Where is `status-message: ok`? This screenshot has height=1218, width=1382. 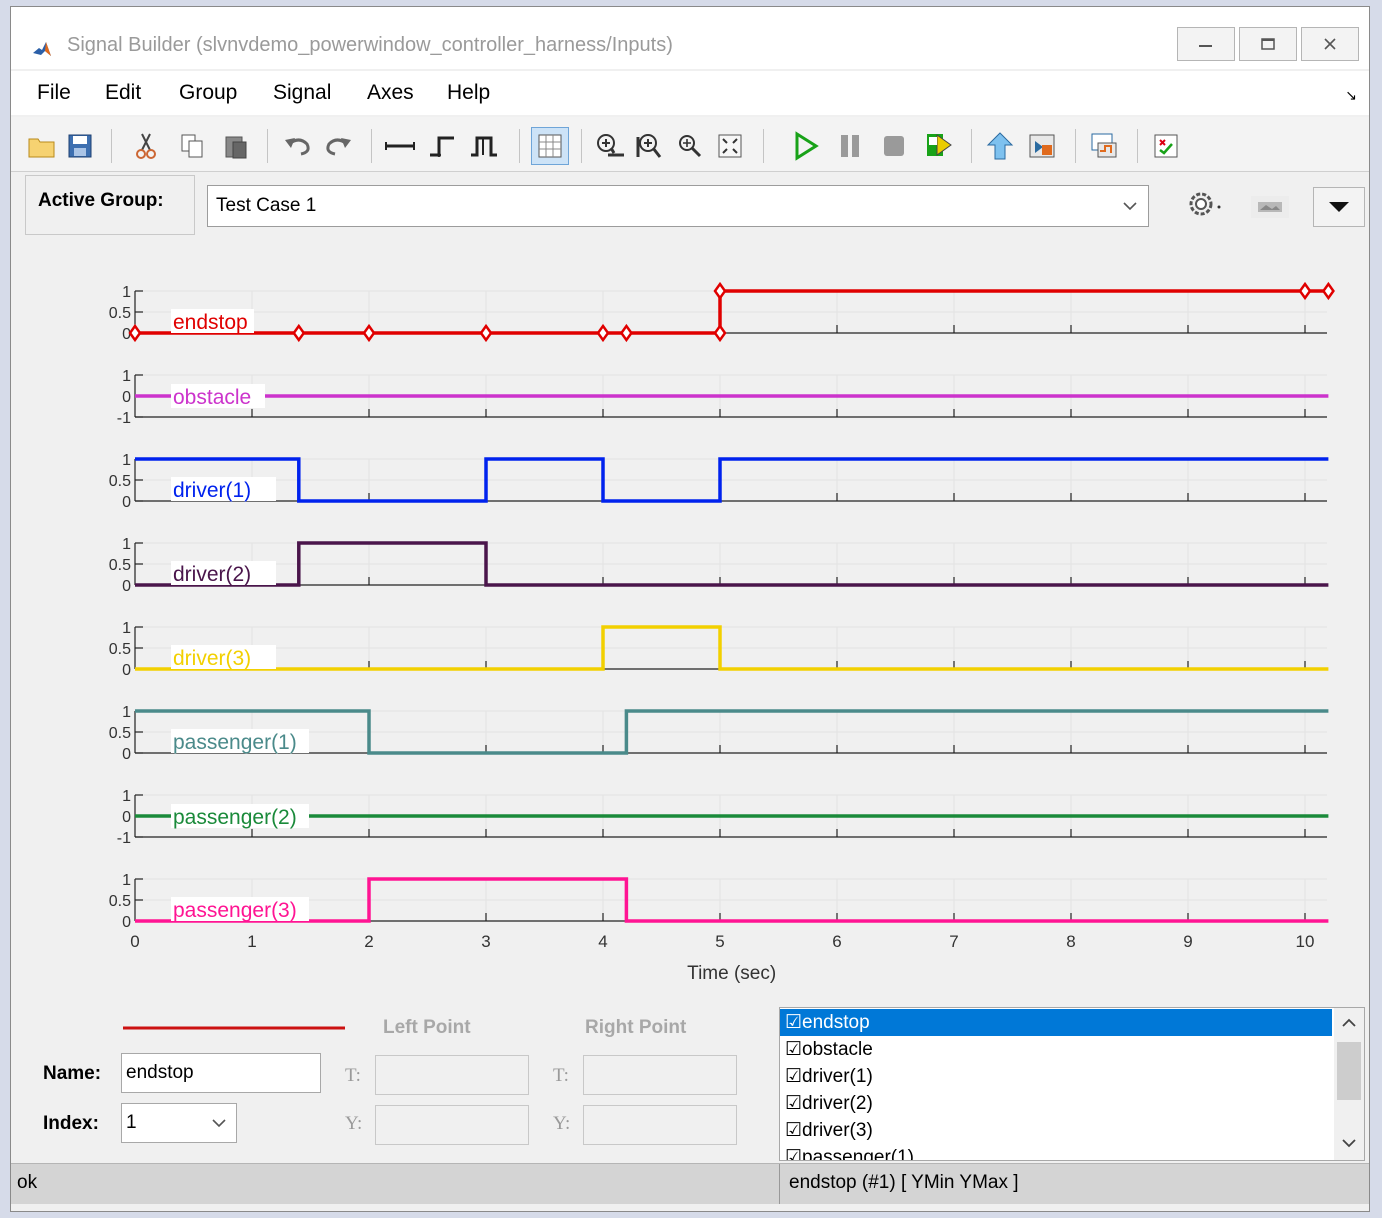 status-message: ok is located at coordinates (27, 1182).